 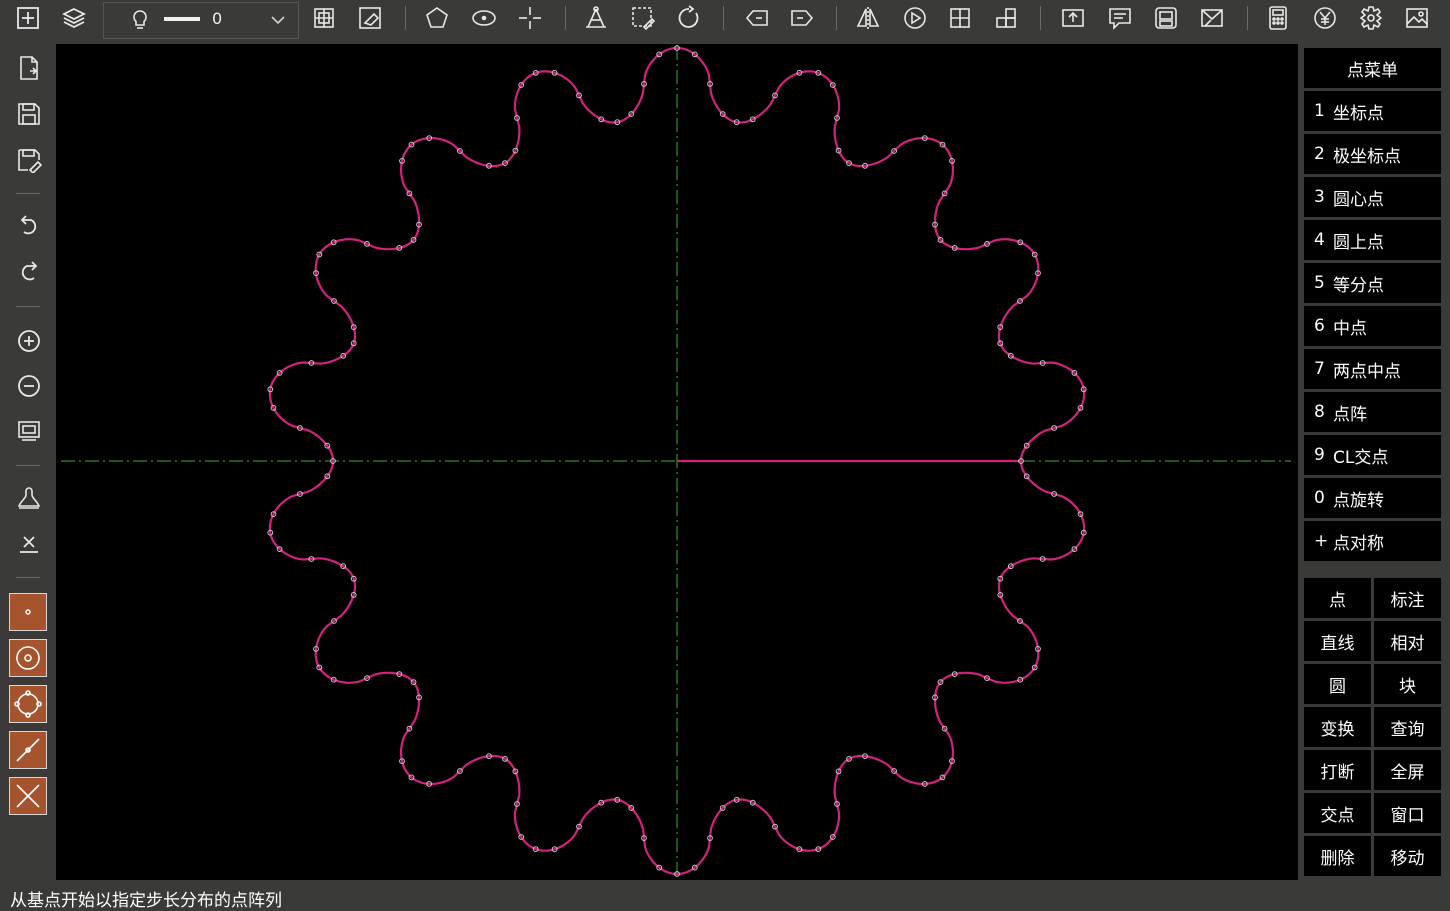 I want to click on mirror-icon, so click(x=868, y=18).